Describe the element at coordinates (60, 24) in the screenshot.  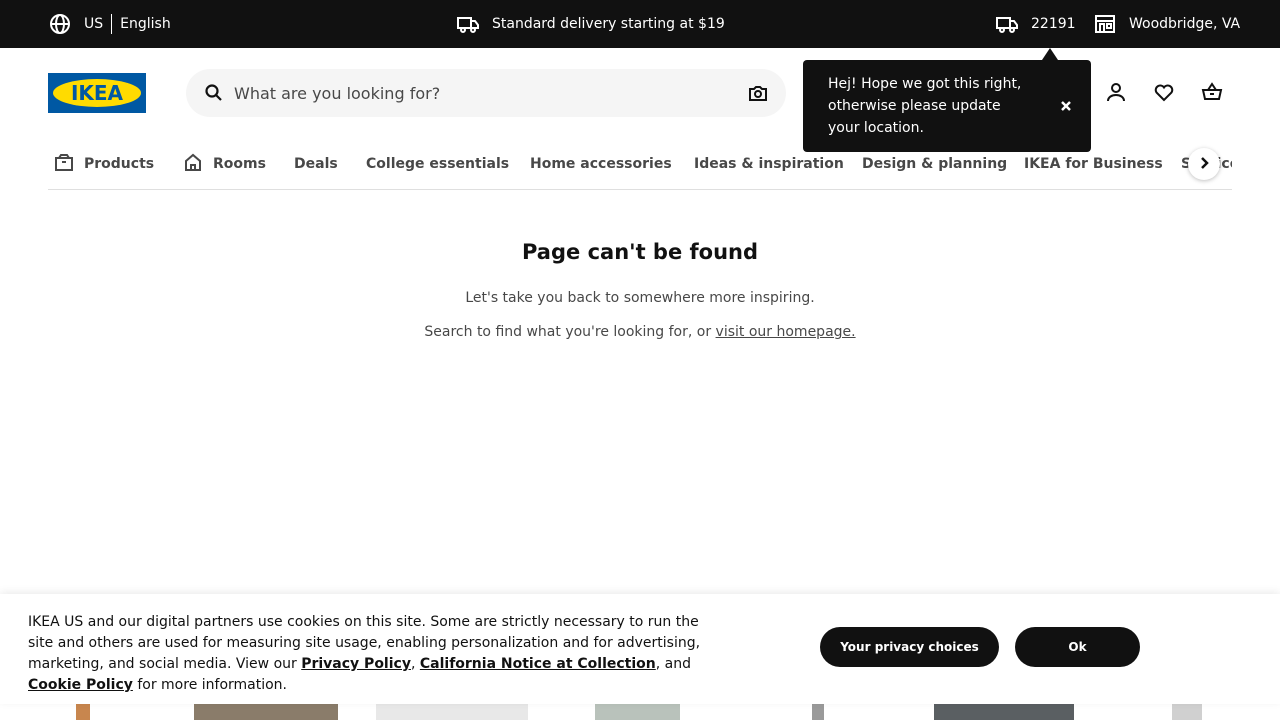
I see `globe-icon` at that location.